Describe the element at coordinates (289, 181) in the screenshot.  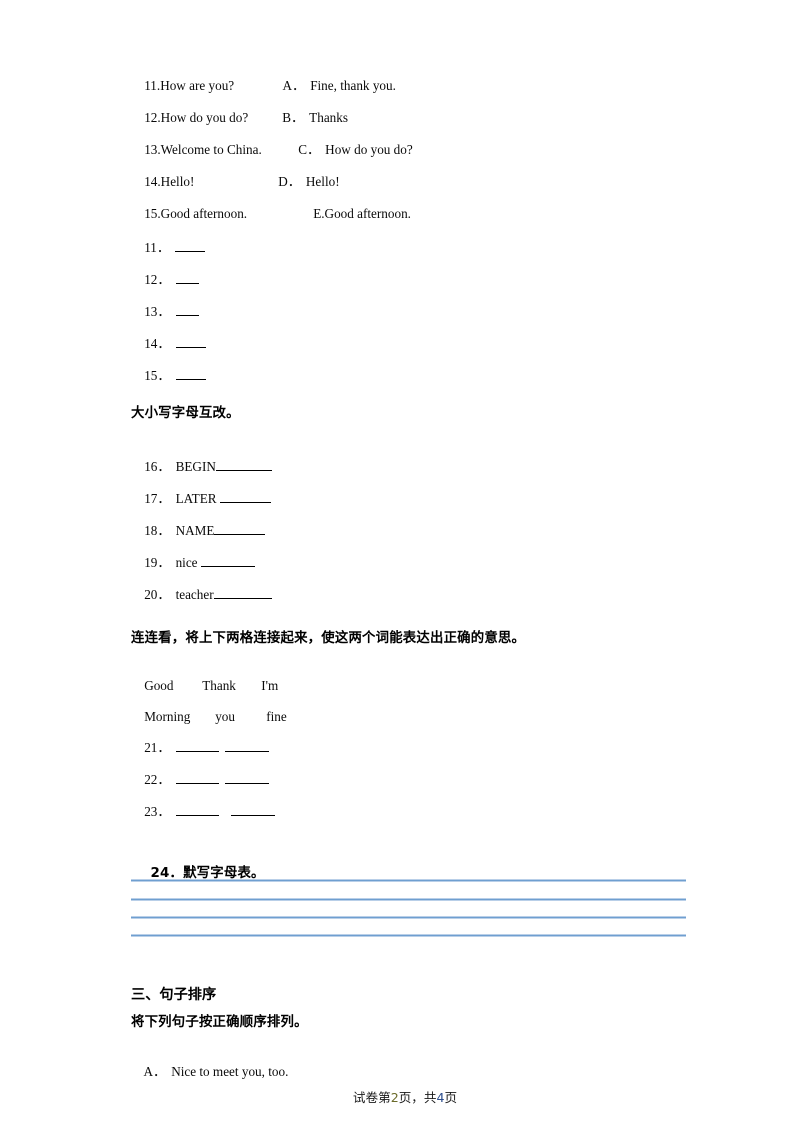
I see `match-option-letter-d: D．` at that location.